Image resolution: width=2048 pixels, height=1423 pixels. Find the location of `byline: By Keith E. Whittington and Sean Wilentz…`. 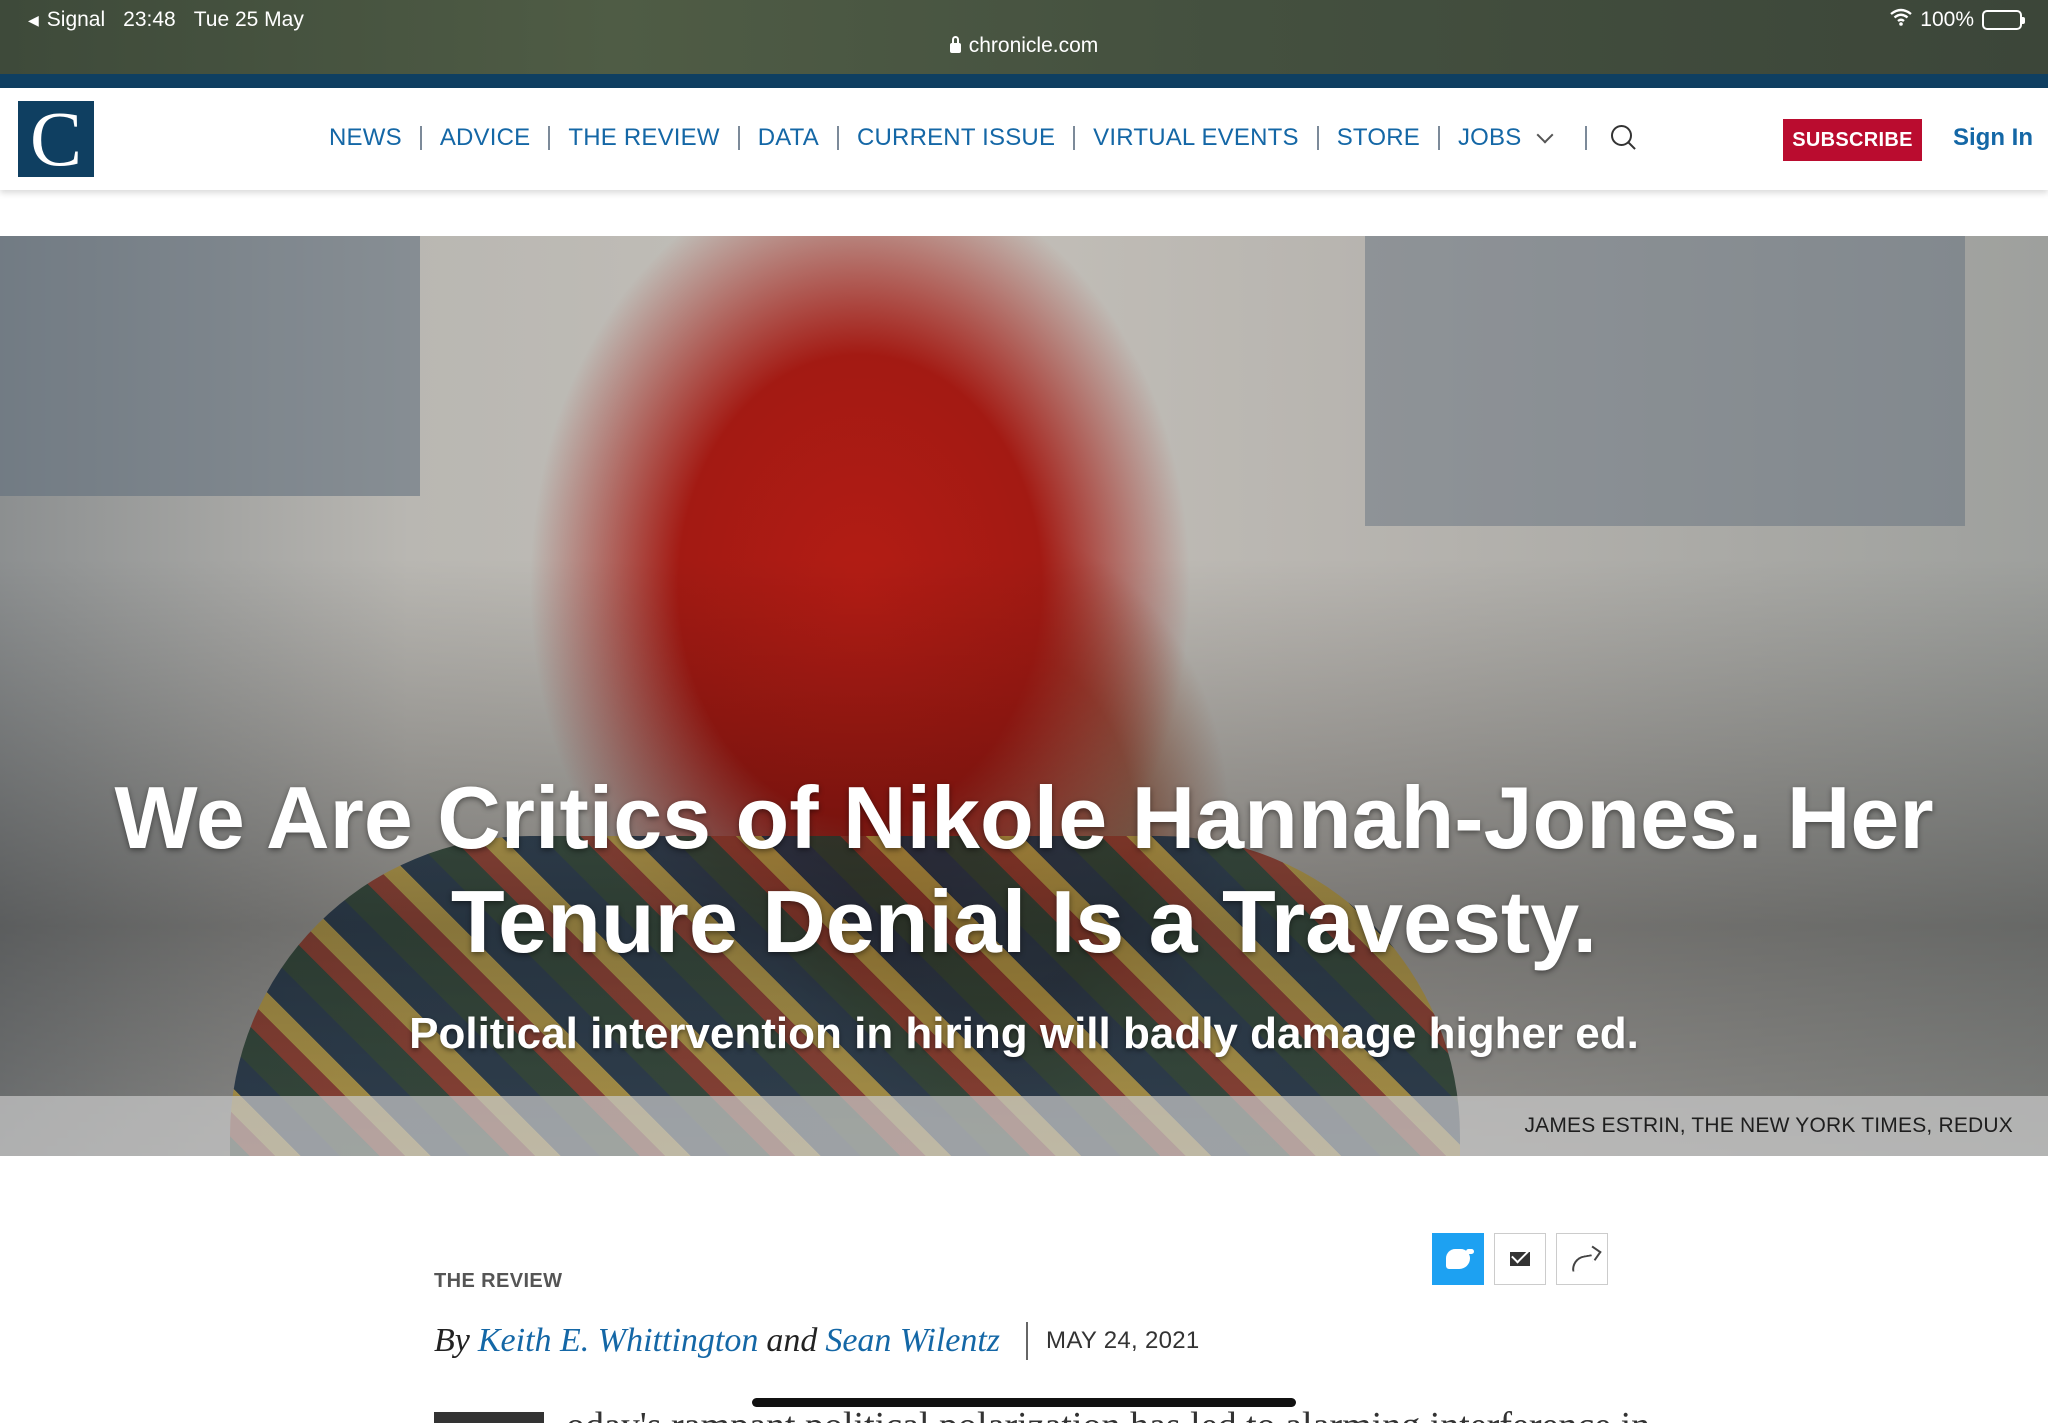

byline: By Keith E. Whittington and Sean Wilentz… is located at coordinates (817, 1341).